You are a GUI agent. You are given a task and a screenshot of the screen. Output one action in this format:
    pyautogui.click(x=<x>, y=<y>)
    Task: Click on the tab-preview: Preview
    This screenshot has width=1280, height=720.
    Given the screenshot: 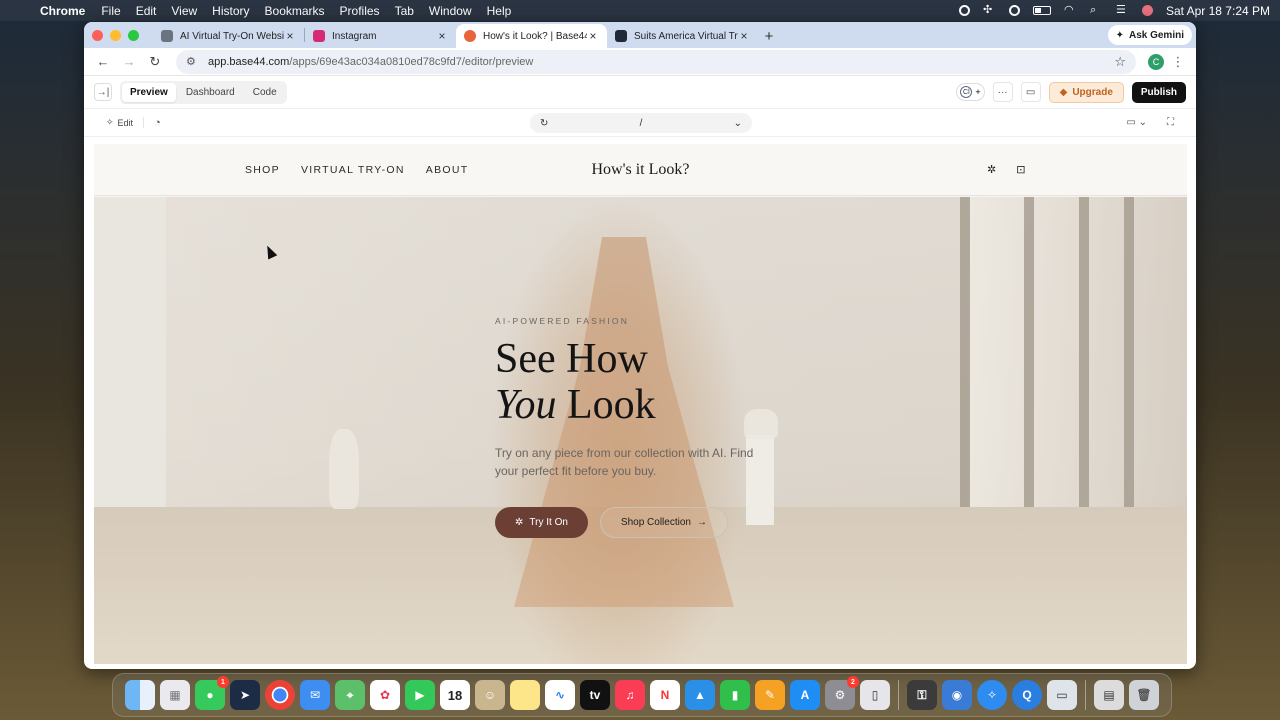 What is the action you would take?
    pyautogui.click(x=149, y=92)
    